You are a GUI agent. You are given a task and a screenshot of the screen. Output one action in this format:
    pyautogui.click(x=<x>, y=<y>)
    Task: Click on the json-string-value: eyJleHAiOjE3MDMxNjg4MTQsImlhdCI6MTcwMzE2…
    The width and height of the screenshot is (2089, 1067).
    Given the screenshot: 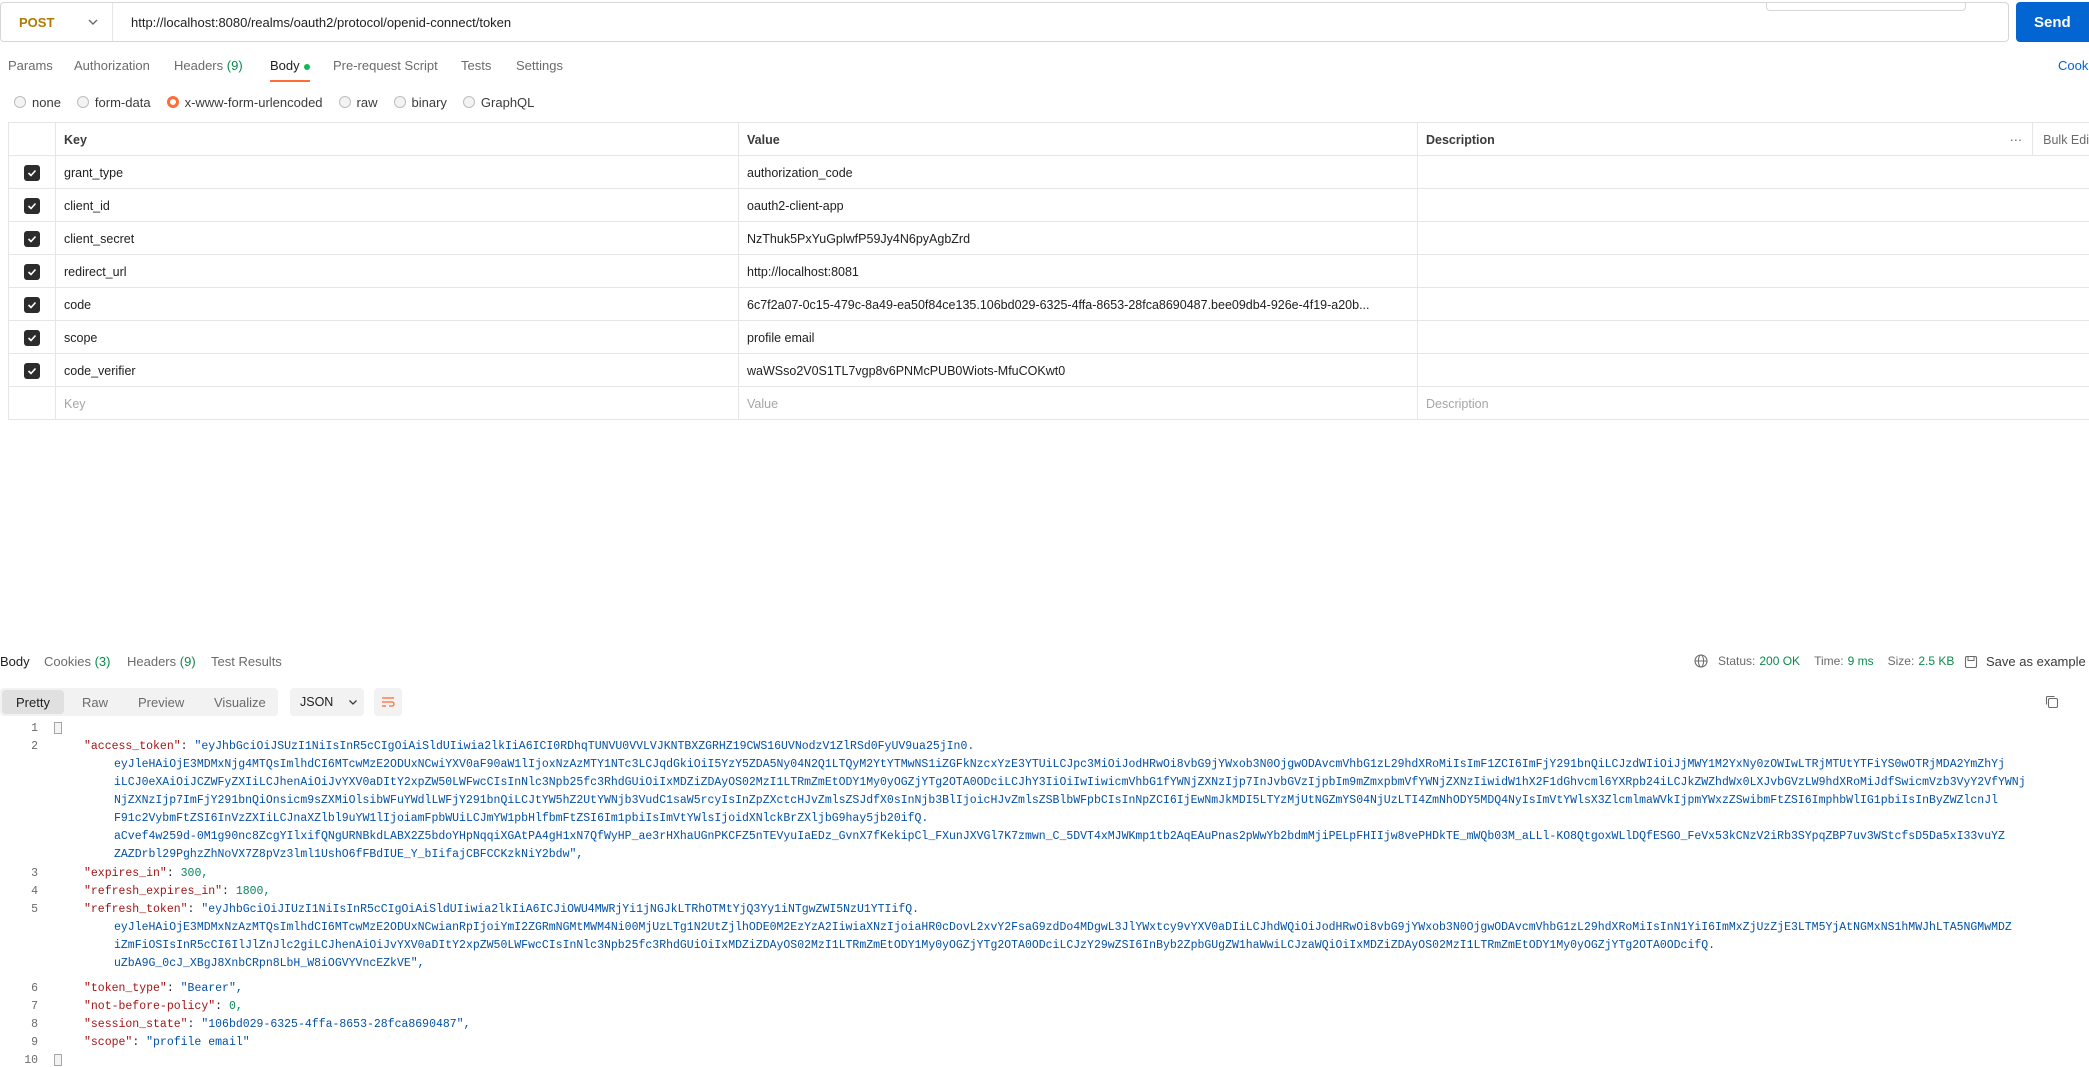 What is the action you would take?
    pyautogui.click(x=1059, y=764)
    